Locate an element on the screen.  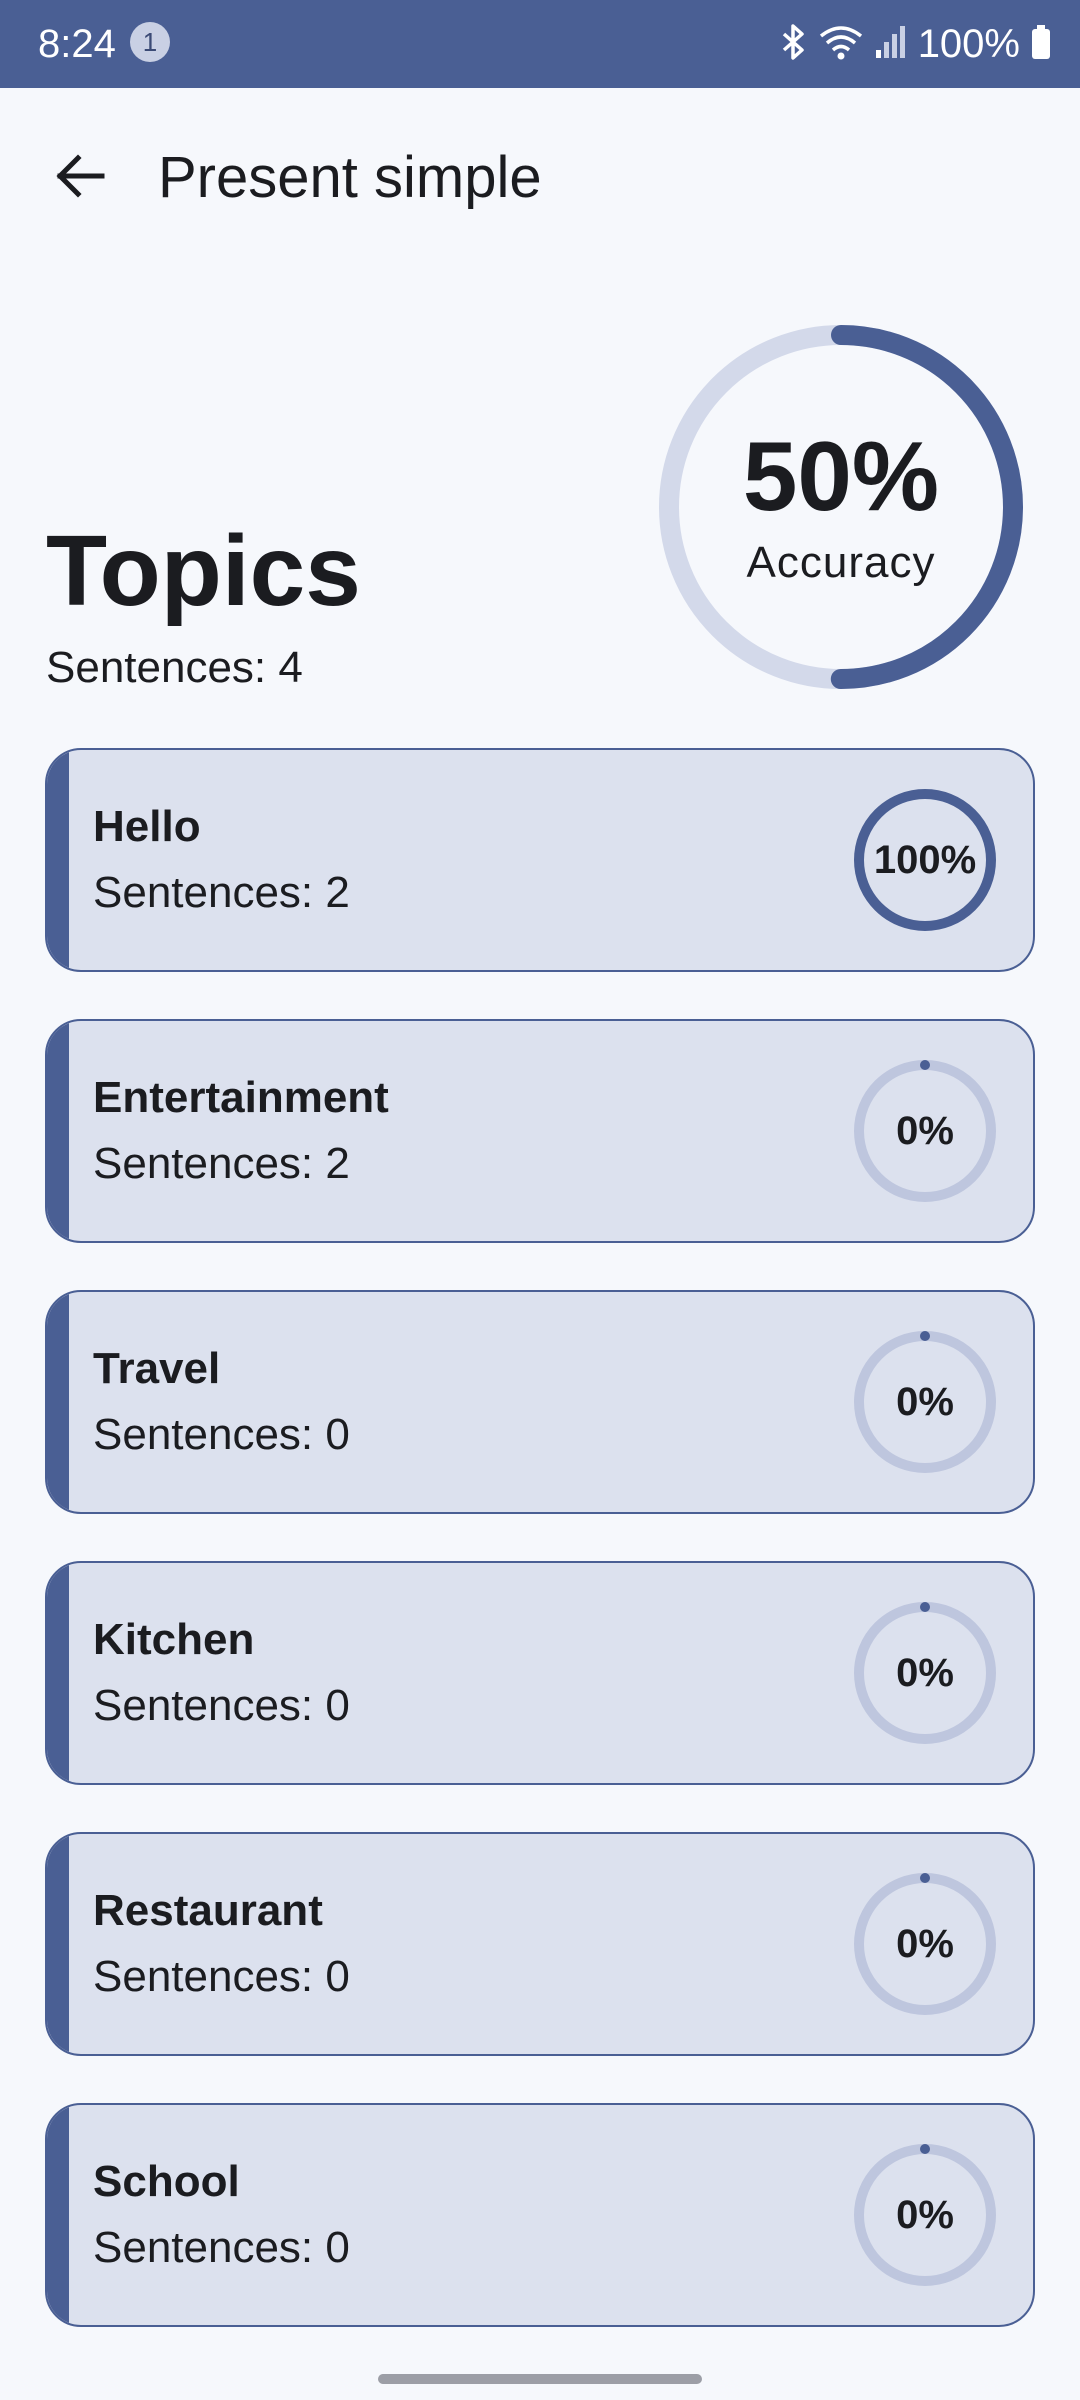
app-bar: Present simple is located at coordinates (540, 178).